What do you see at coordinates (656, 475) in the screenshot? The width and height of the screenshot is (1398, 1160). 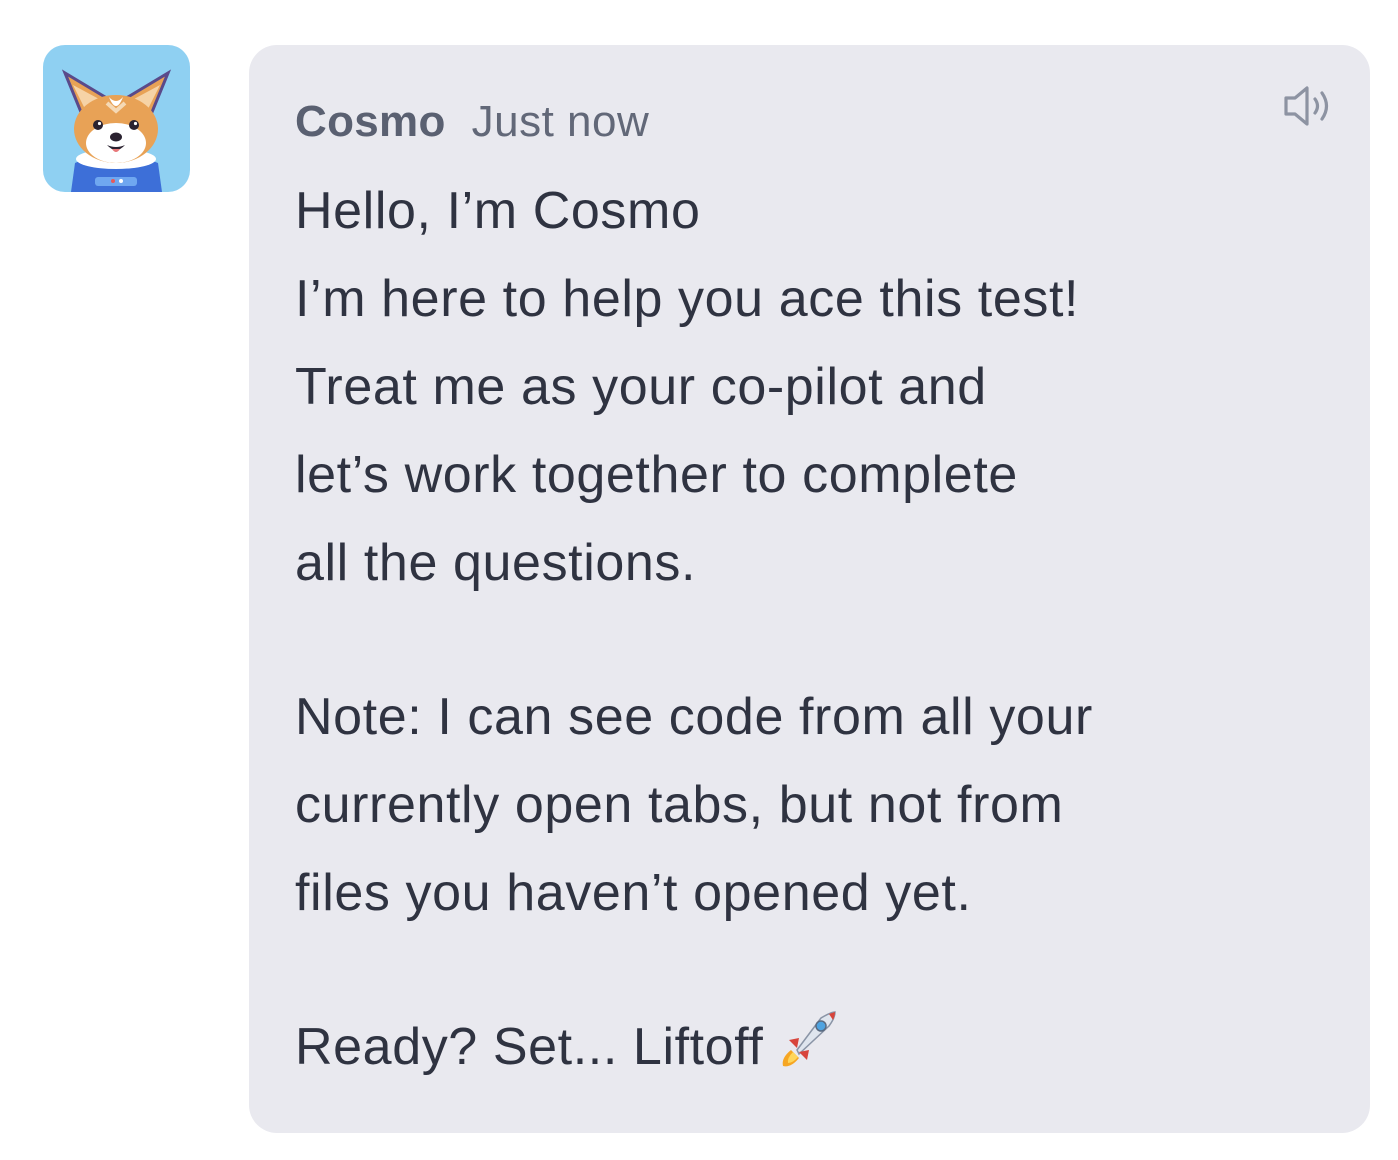 I see `message-line: let’s work together to complete` at bounding box center [656, 475].